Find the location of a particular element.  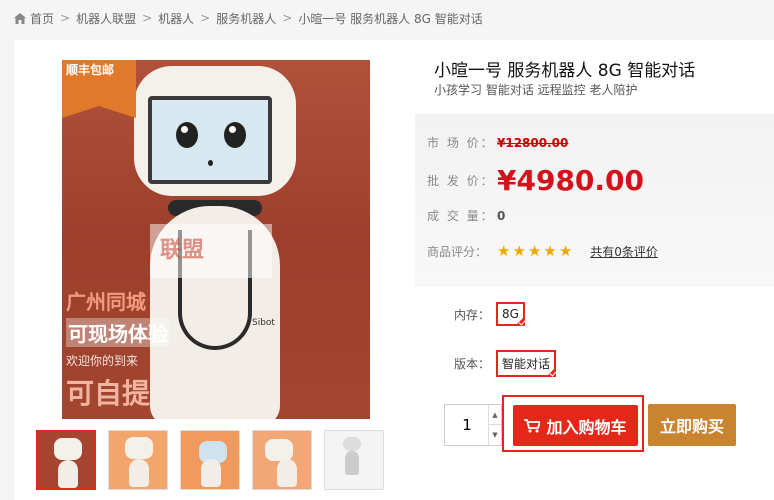

cart-icon is located at coordinates (532, 425).